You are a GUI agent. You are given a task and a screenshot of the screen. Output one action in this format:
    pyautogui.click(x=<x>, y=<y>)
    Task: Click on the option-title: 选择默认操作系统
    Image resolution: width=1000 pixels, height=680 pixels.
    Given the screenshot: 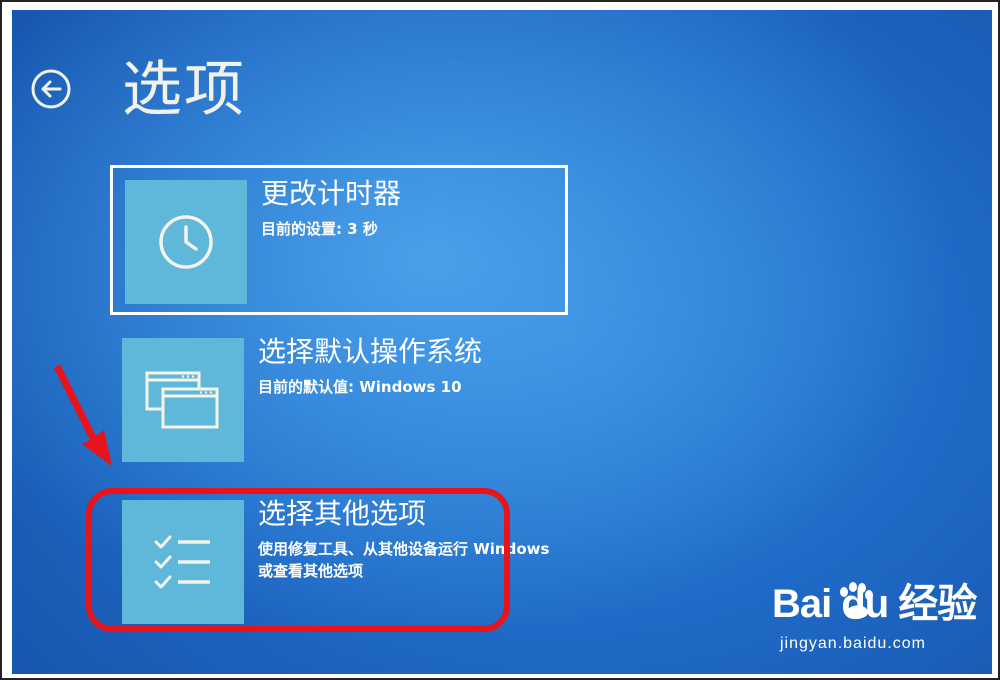 What is the action you would take?
    pyautogui.click(x=370, y=351)
    